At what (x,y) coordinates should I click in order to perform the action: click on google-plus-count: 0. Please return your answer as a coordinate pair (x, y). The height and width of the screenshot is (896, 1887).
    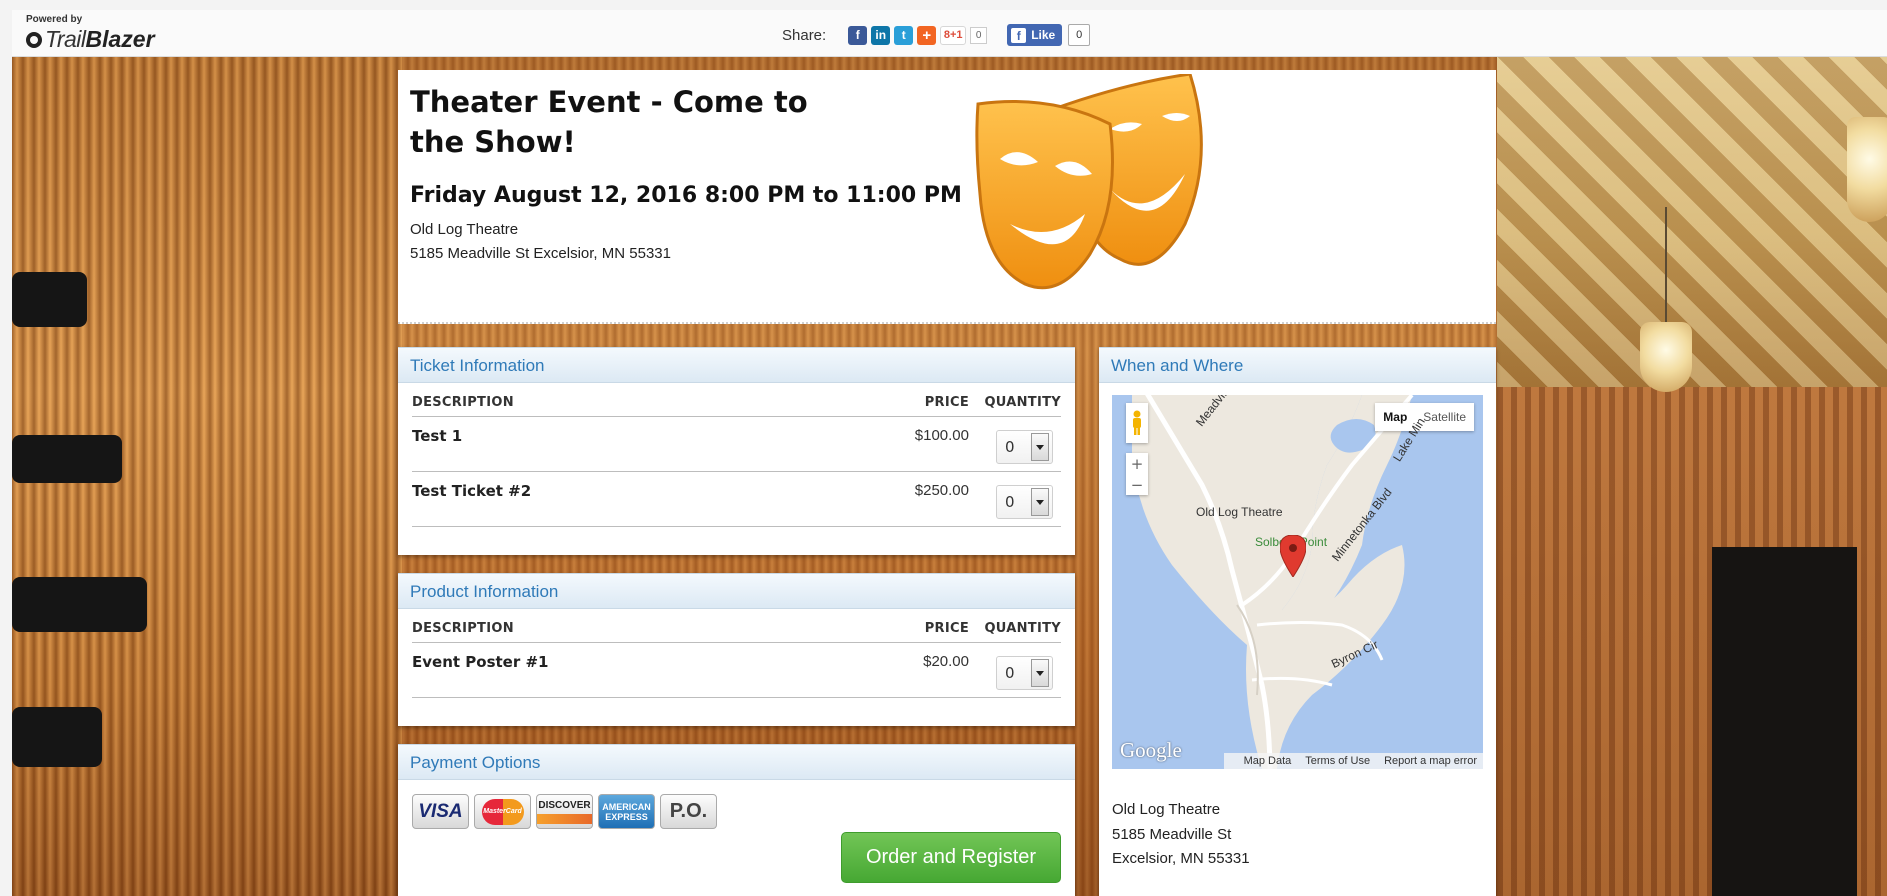
    Looking at the image, I should click on (979, 35).